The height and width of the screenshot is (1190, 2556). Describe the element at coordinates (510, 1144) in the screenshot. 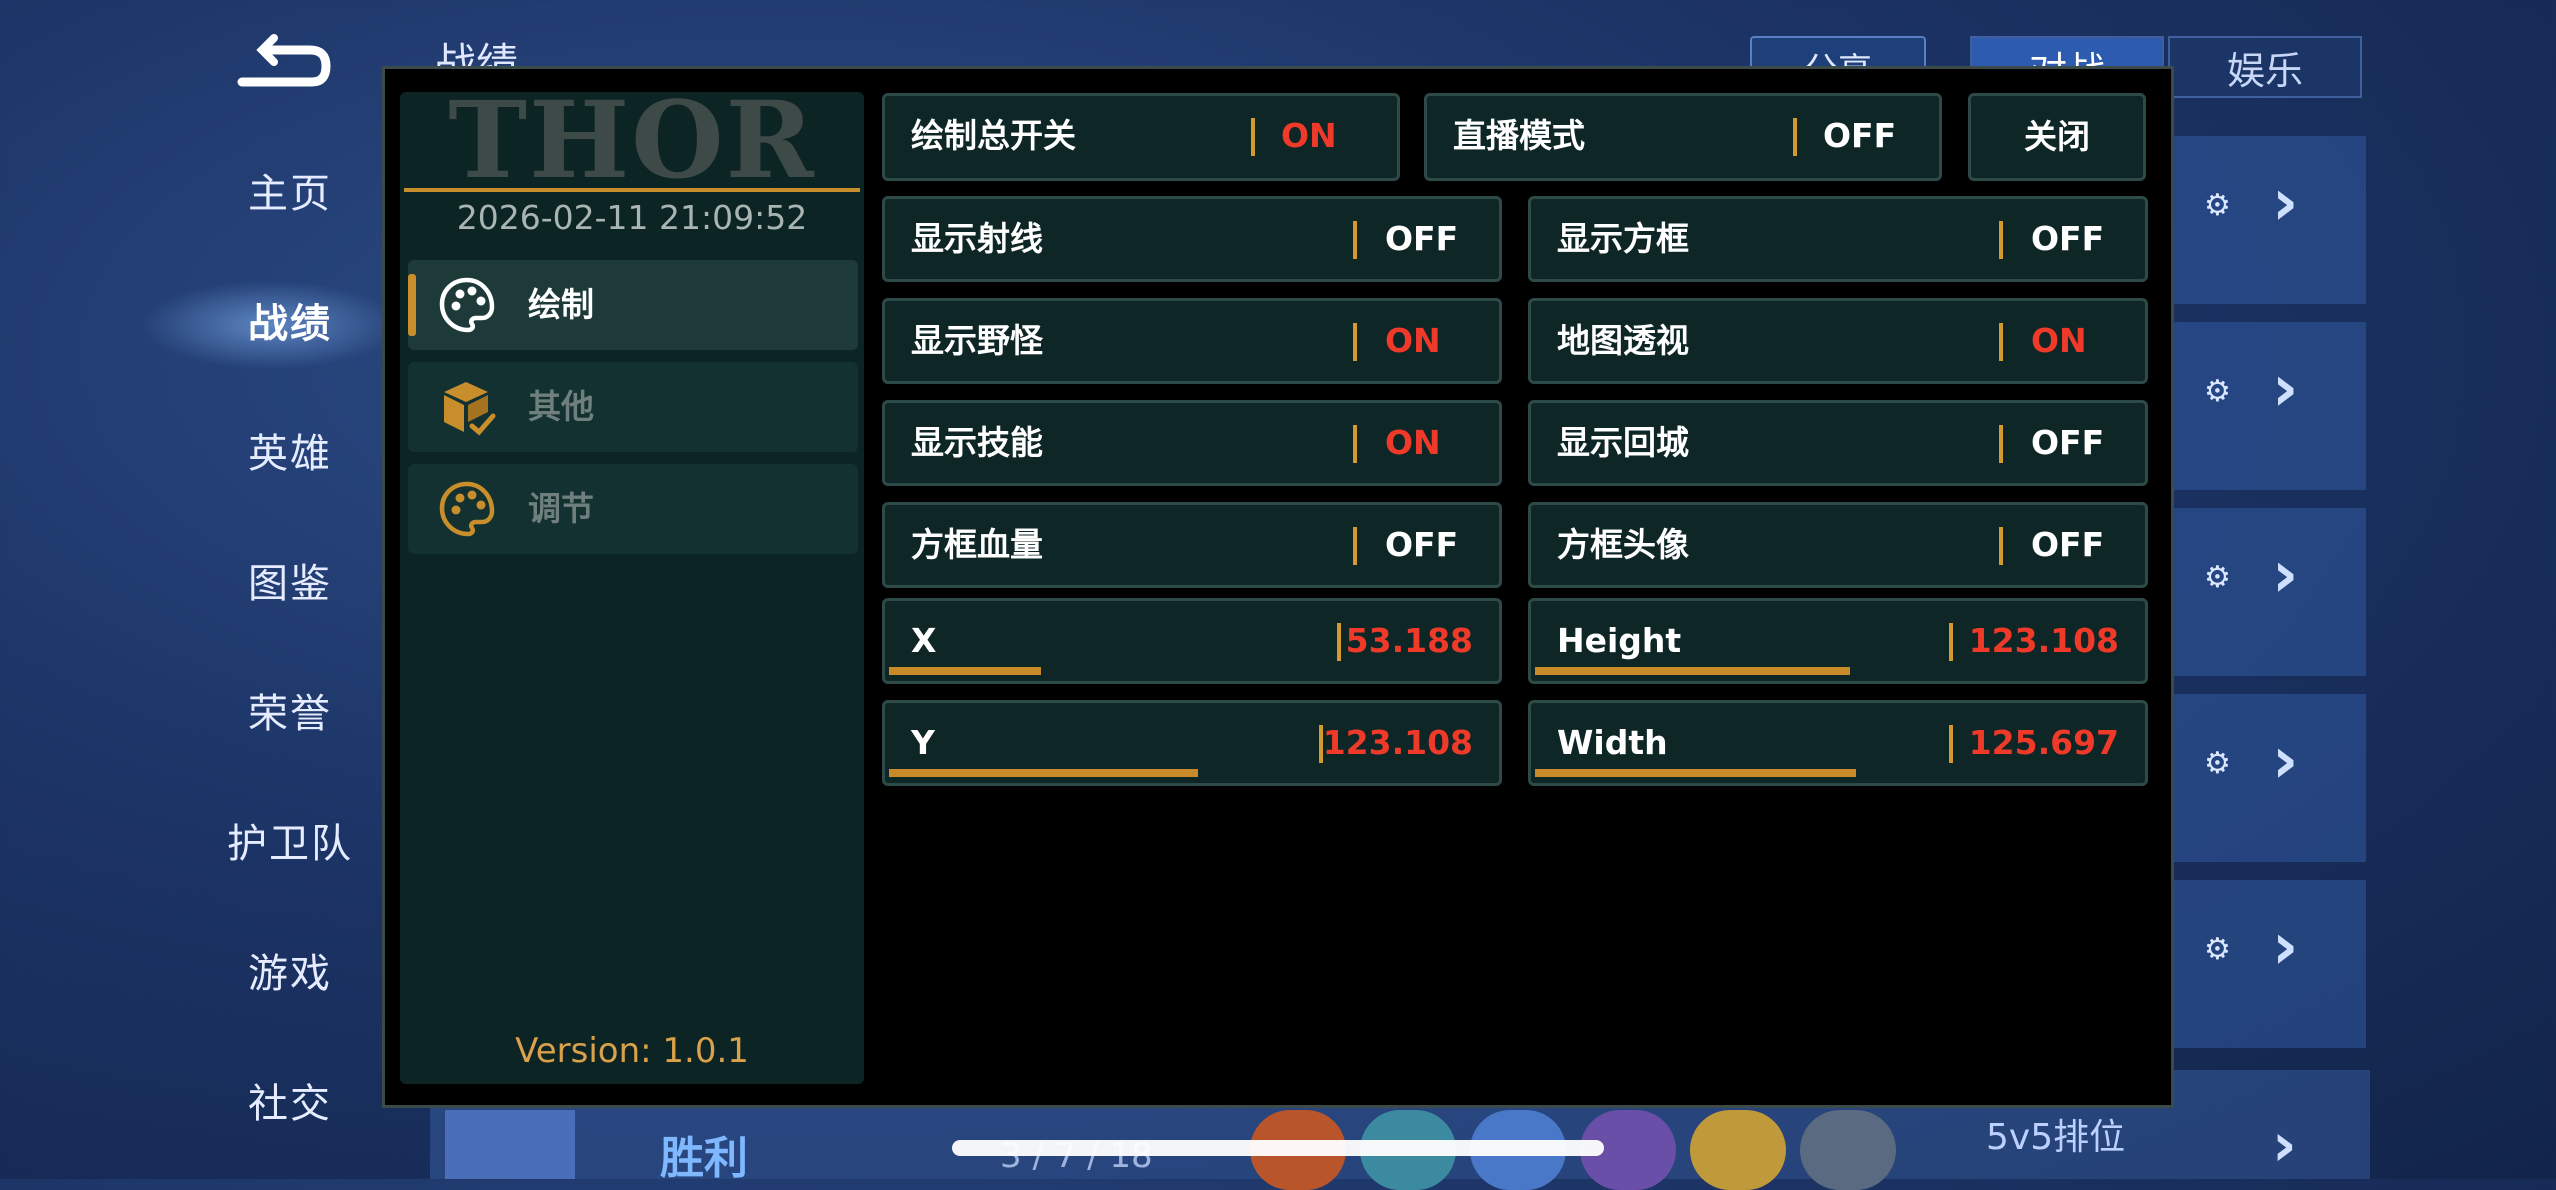

I see `avatar` at that location.